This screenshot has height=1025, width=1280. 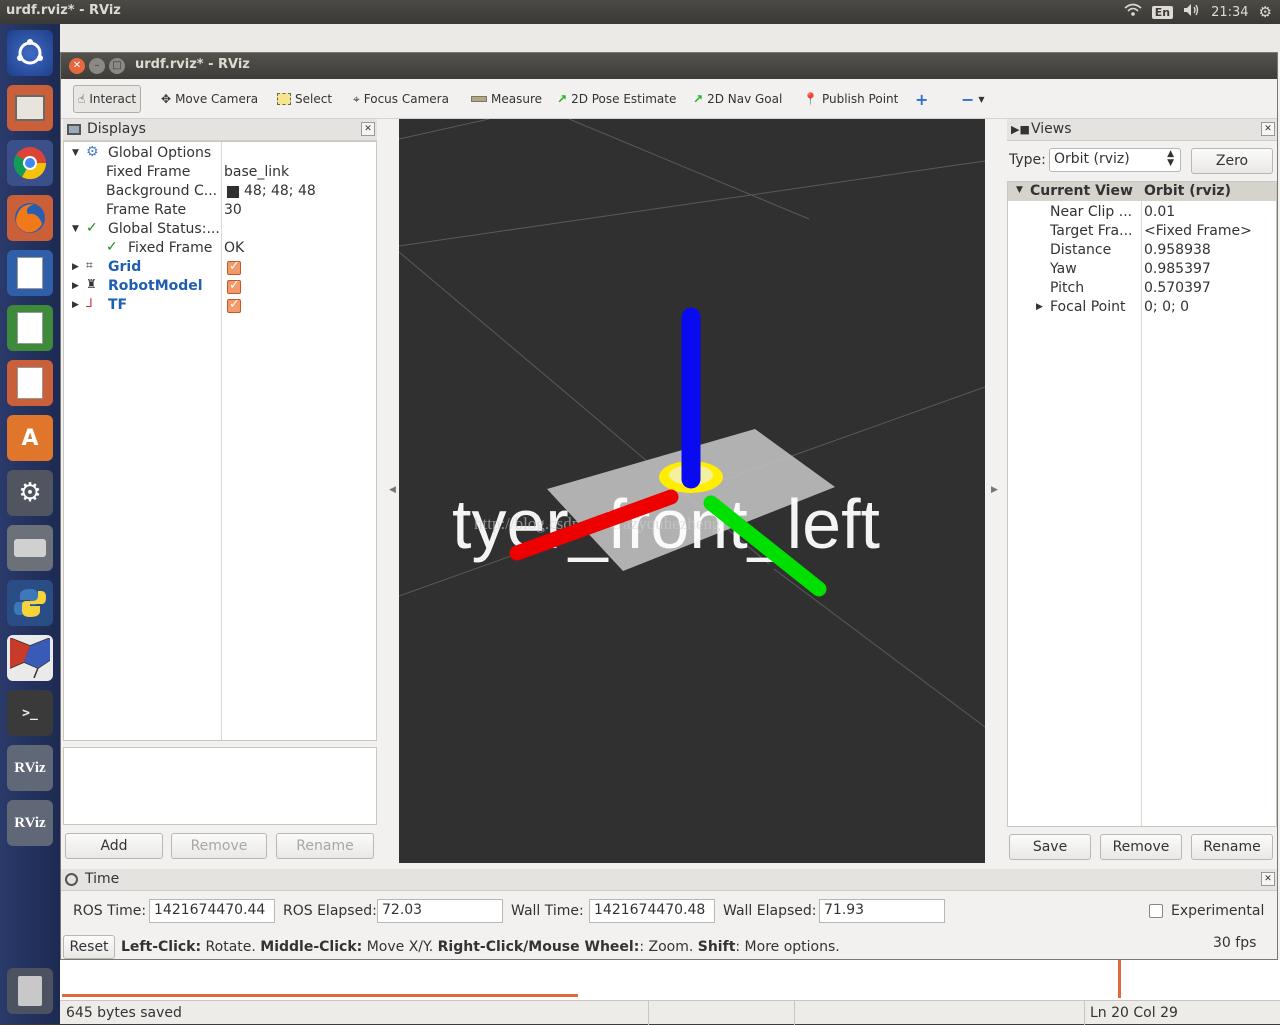 I want to click on tf-enabled-checkbox, so click(x=234, y=305).